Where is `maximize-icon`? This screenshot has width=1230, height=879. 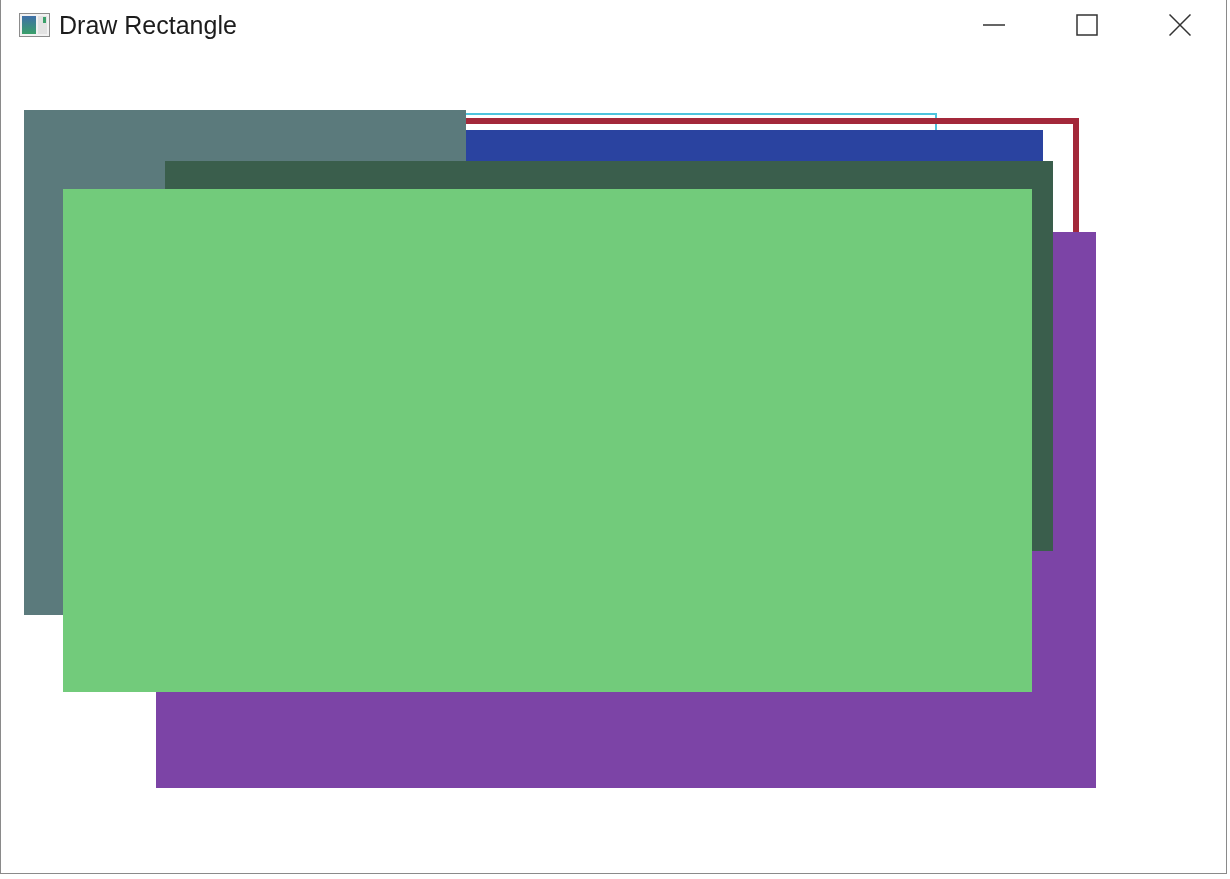
maximize-icon is located at coordinates (1086, 25).